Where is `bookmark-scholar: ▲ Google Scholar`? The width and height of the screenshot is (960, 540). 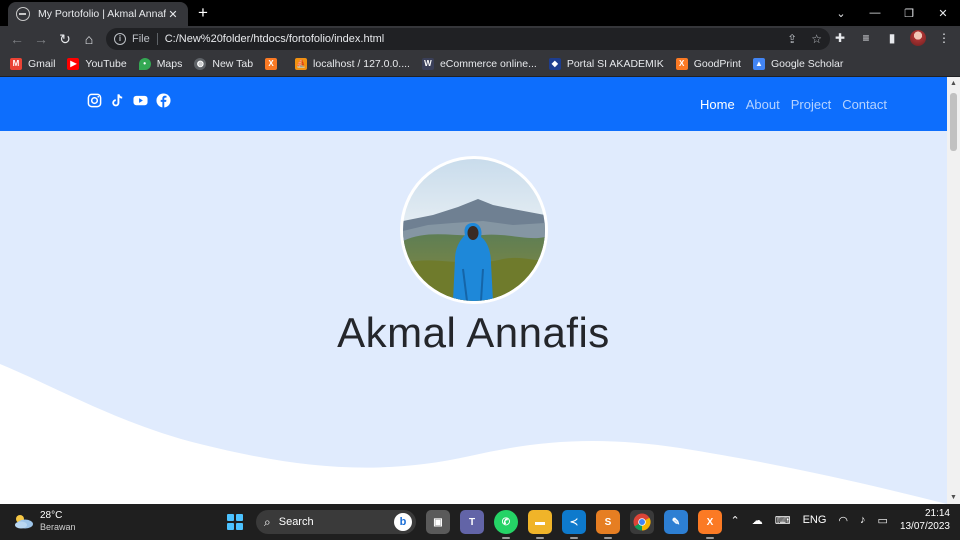 bookmark-scholar: ▲ Google Scholar is located at coordinates (798, 64).